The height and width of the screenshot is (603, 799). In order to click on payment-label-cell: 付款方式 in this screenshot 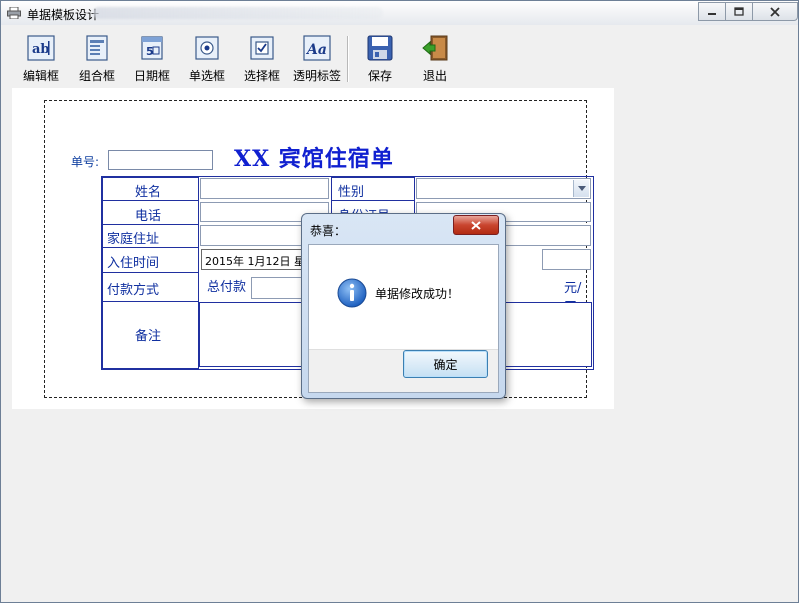, I will do `click(150, 287)`.